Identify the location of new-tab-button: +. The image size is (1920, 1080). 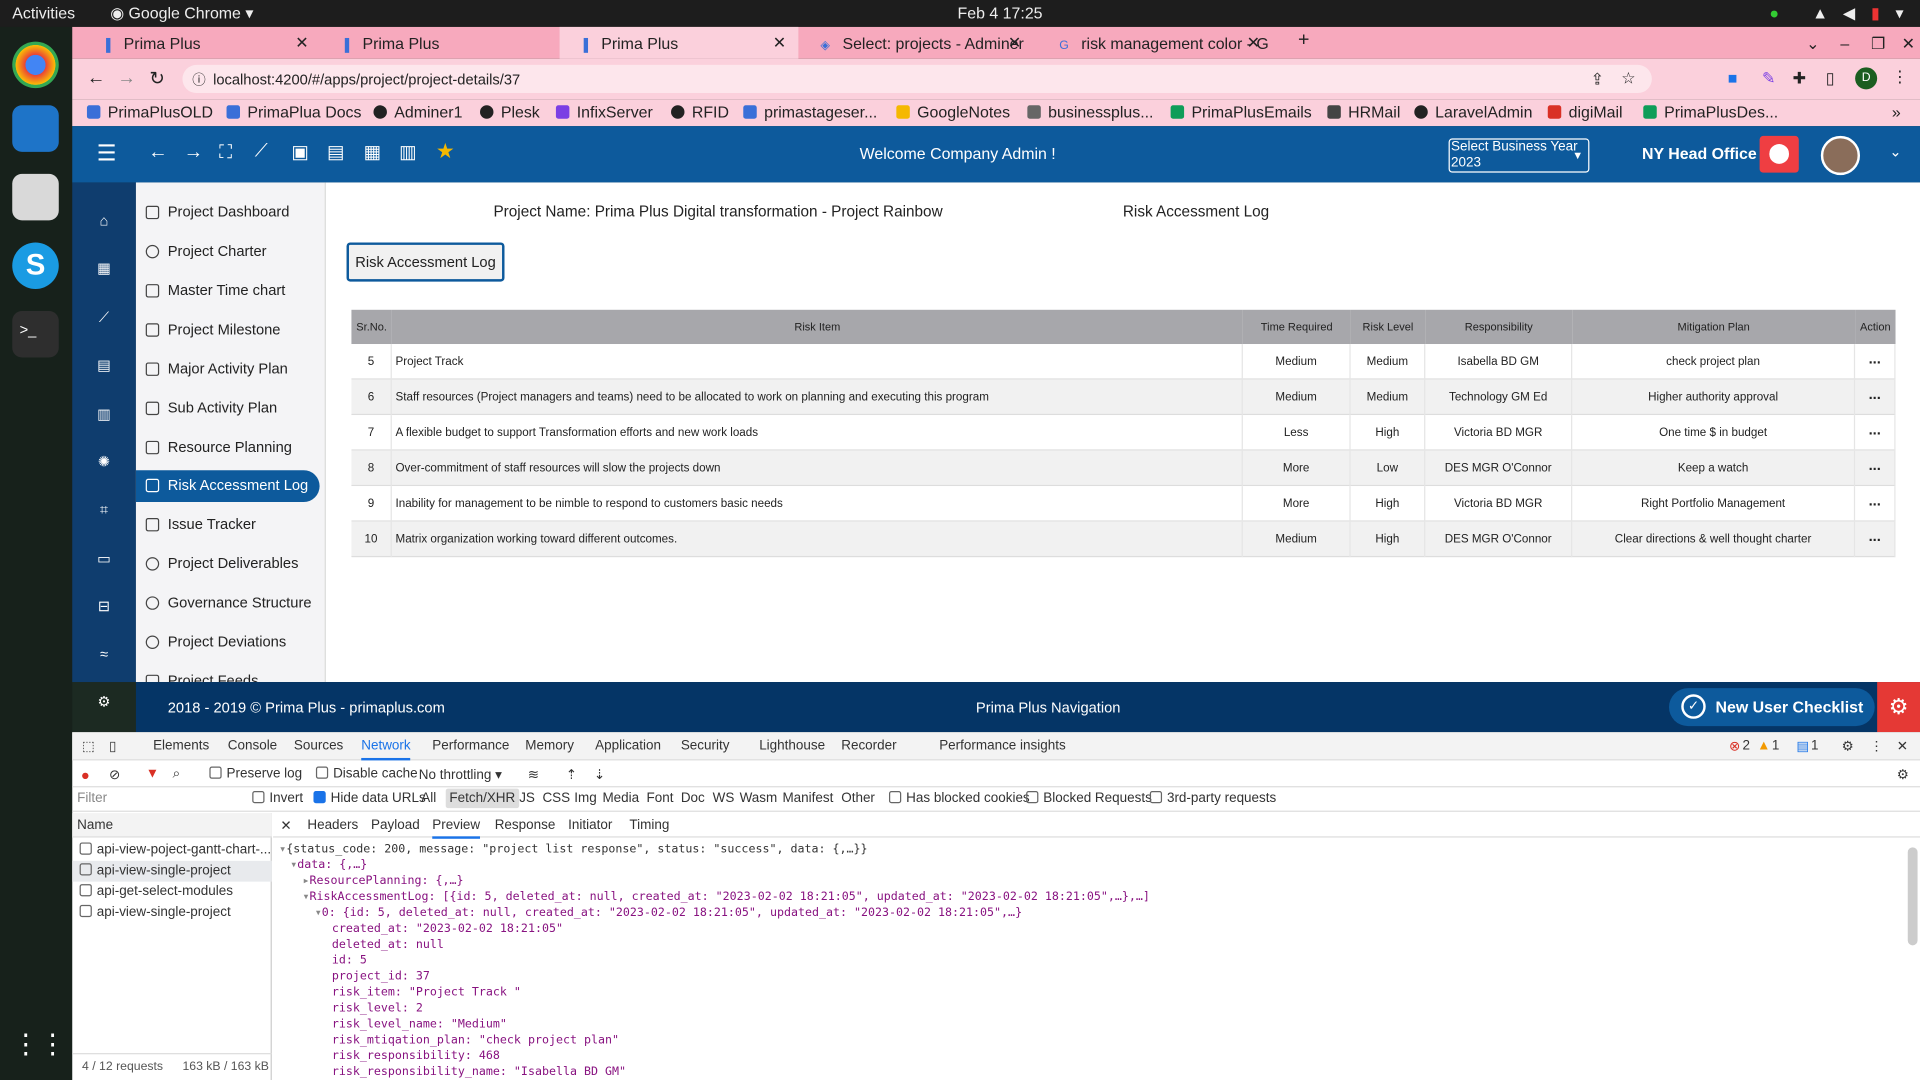
(1296, 43).